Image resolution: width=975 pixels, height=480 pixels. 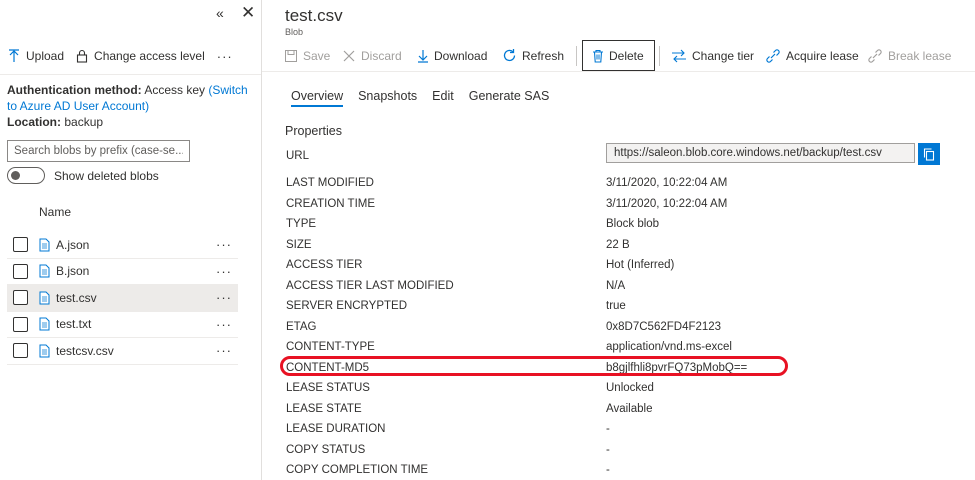 What do you see at coordinates (73, 244) in the screenshot?
I see `file-name: A.json` at bounding box center [73, 244].